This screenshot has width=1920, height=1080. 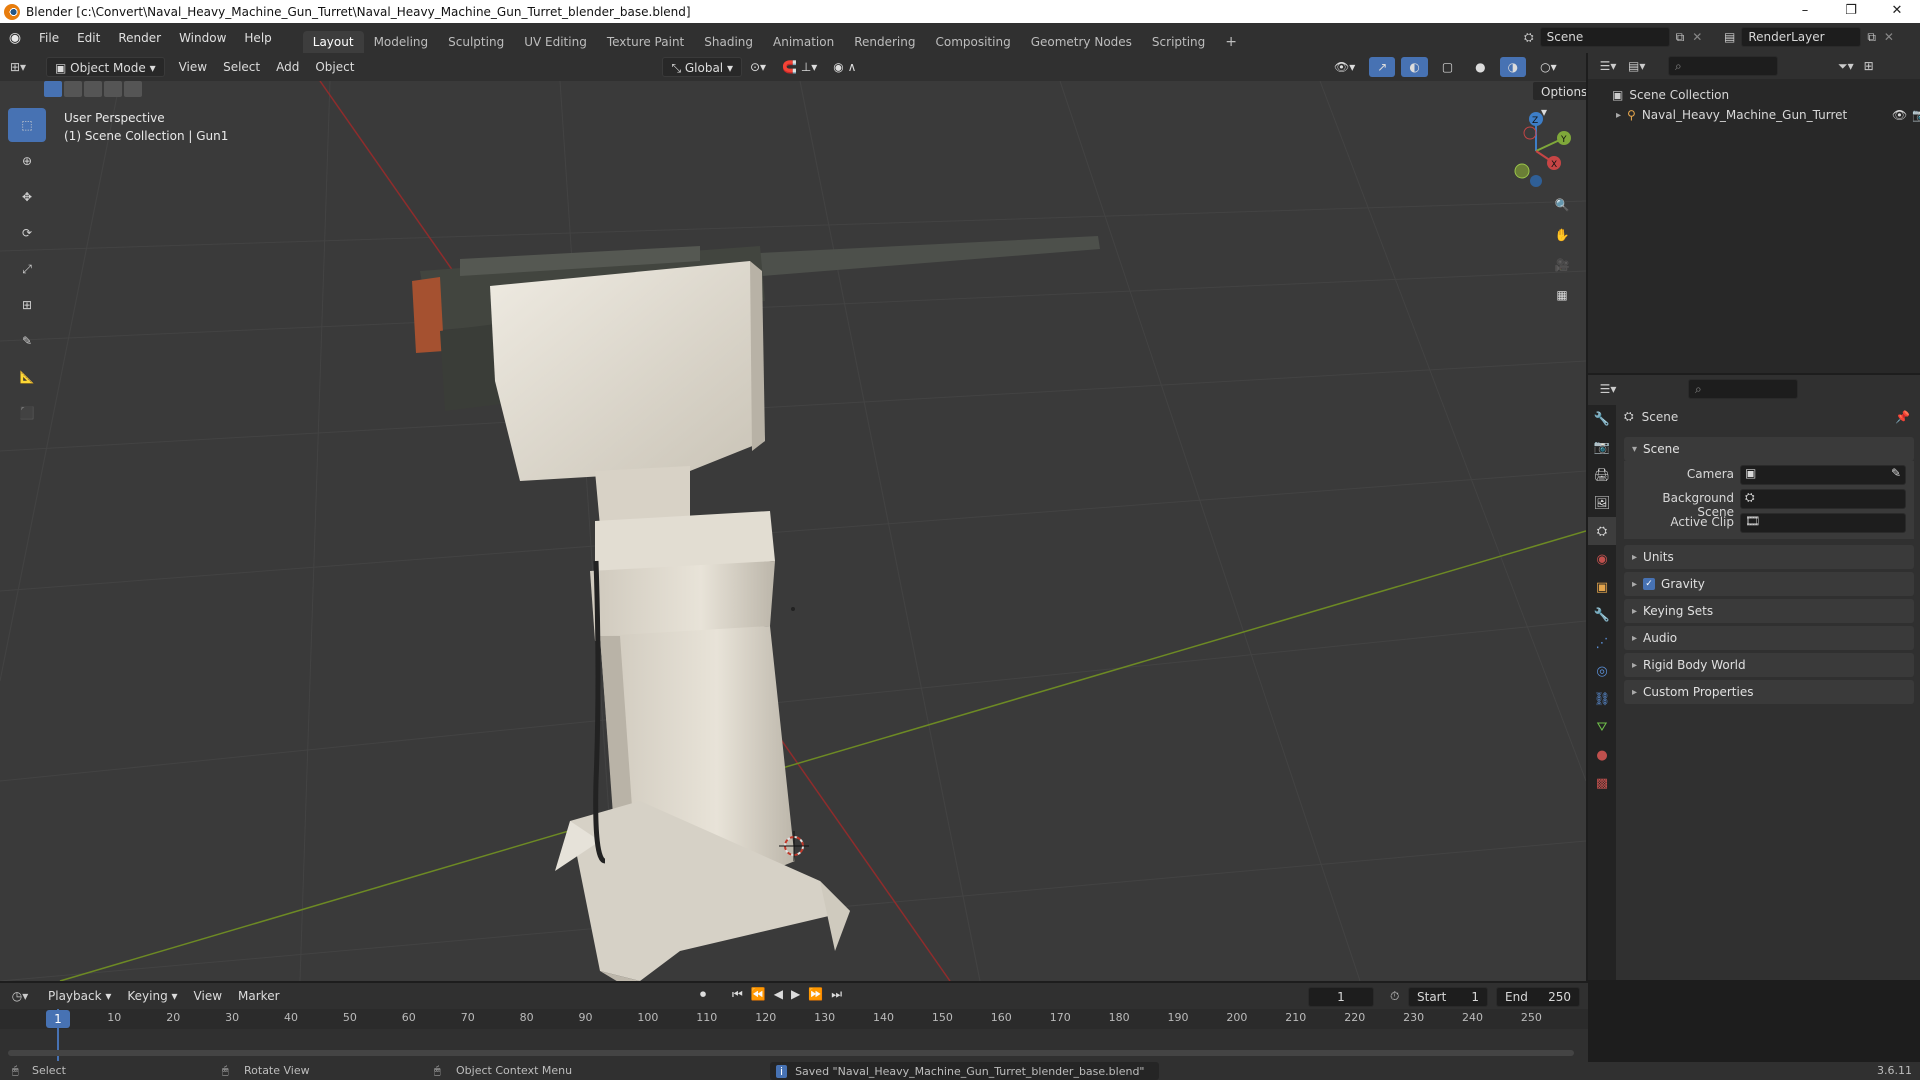 What do you see at coordinates (1602, 755) in the screenshot?
I see `material-tab-icon: ●` at bounding box center [1602, 755].